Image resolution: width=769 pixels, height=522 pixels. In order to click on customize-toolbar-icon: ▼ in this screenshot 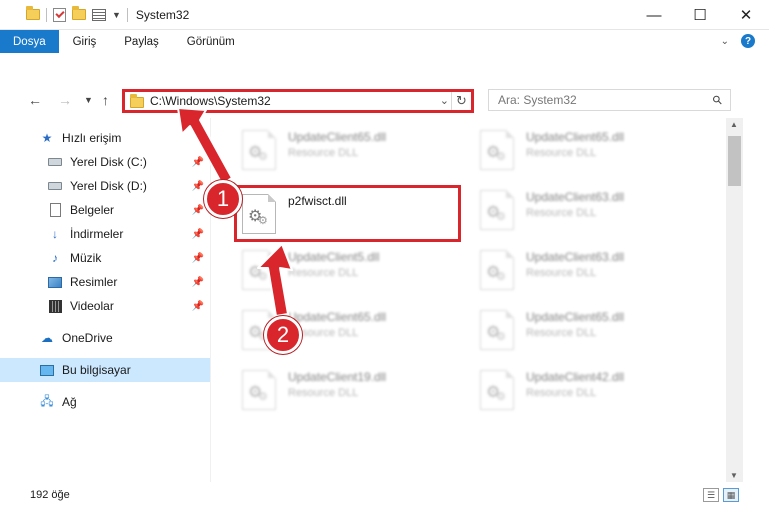, I will do `click(116, 15)`.